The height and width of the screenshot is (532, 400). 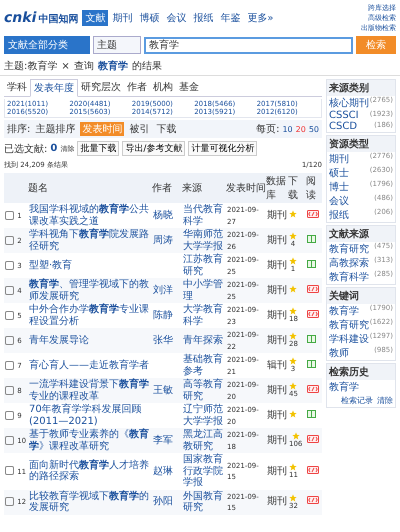 What do you see at coordinates (339, 173) in the screenshot?
I see `facet-item: 硕士` at bounding box center [339, 173].